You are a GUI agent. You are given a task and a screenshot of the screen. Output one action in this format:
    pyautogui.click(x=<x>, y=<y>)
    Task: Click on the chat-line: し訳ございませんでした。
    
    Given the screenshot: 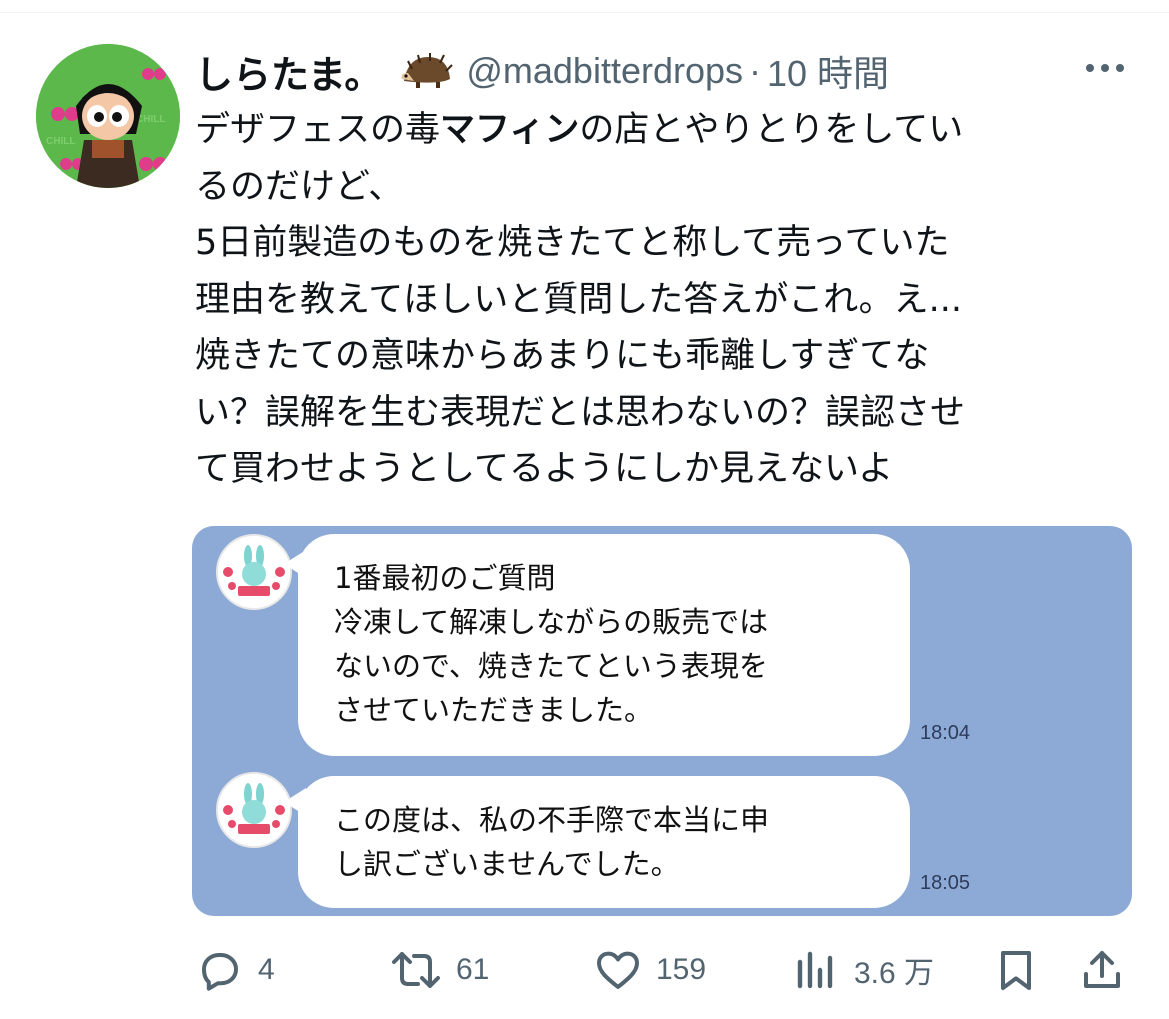 What is the action you would take?
    pyautogui.click(x=507, y=864)
    